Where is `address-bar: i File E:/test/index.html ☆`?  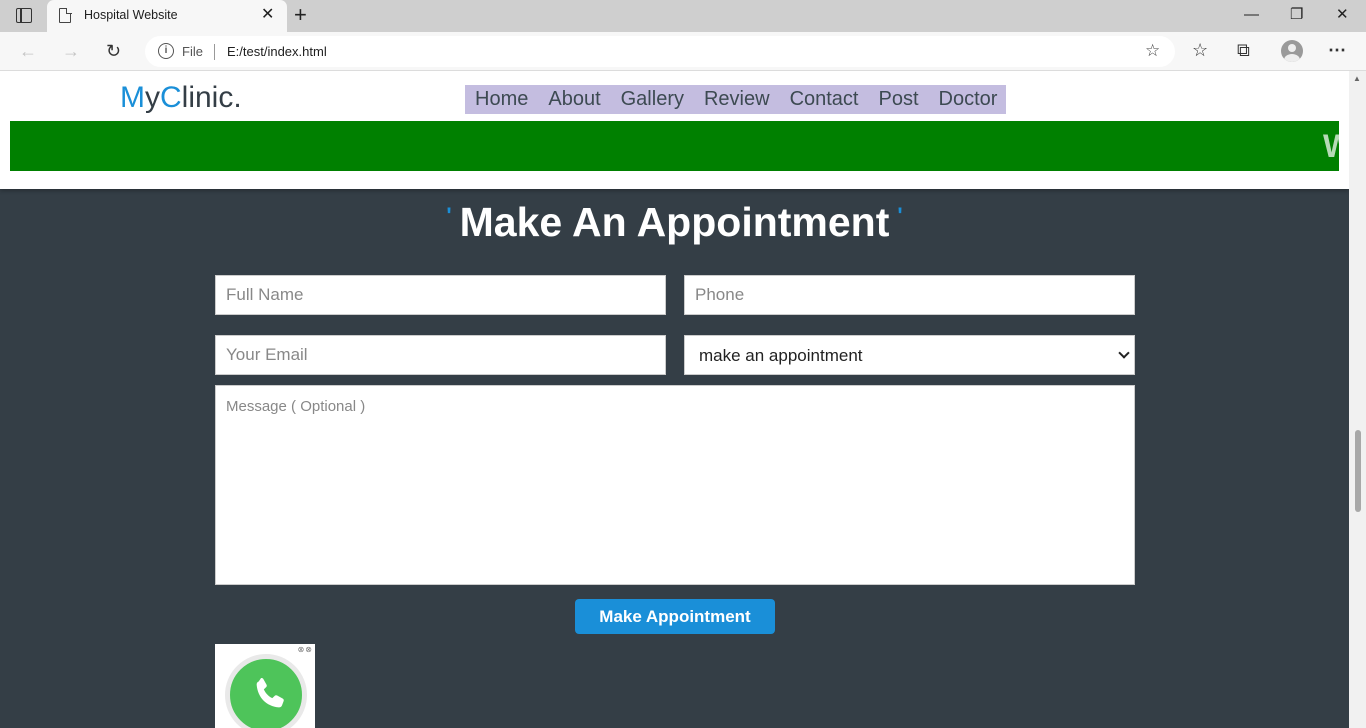
address-bar: i File E:/test/index.html ☆ is located at coordinates (660, 51).